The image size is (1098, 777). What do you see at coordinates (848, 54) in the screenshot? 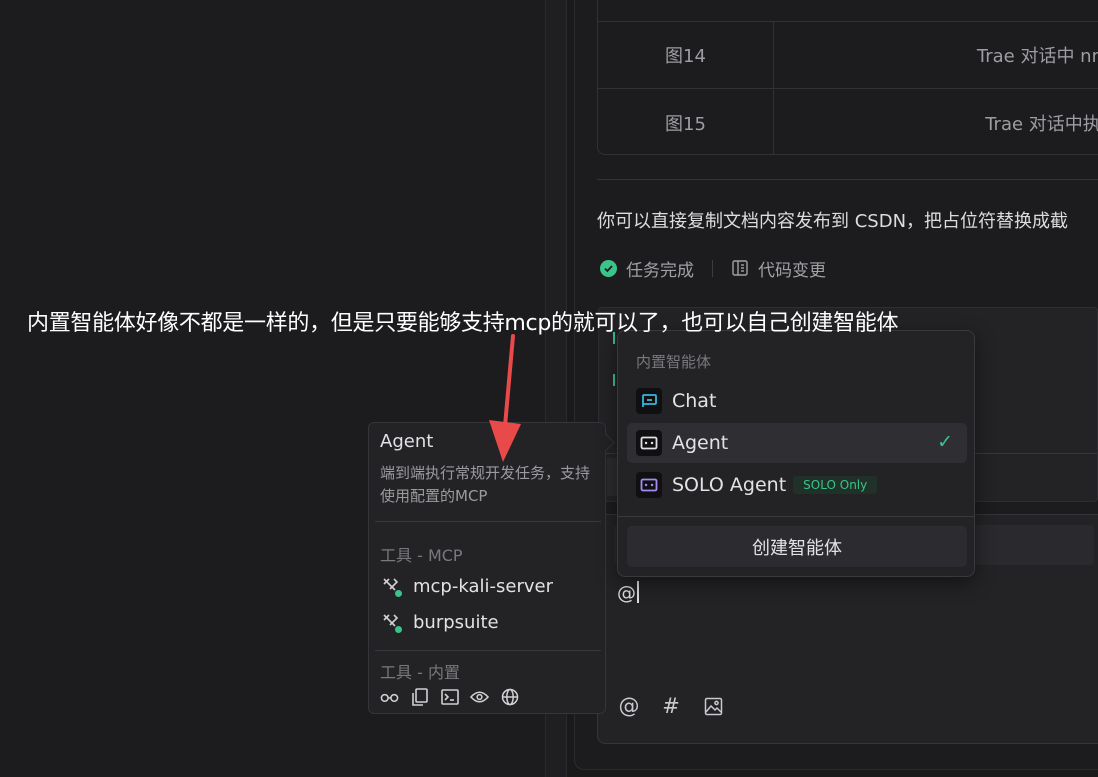
I see `table-row: 图14 Trae 对话中 nm` at bounding box center [848, 54].